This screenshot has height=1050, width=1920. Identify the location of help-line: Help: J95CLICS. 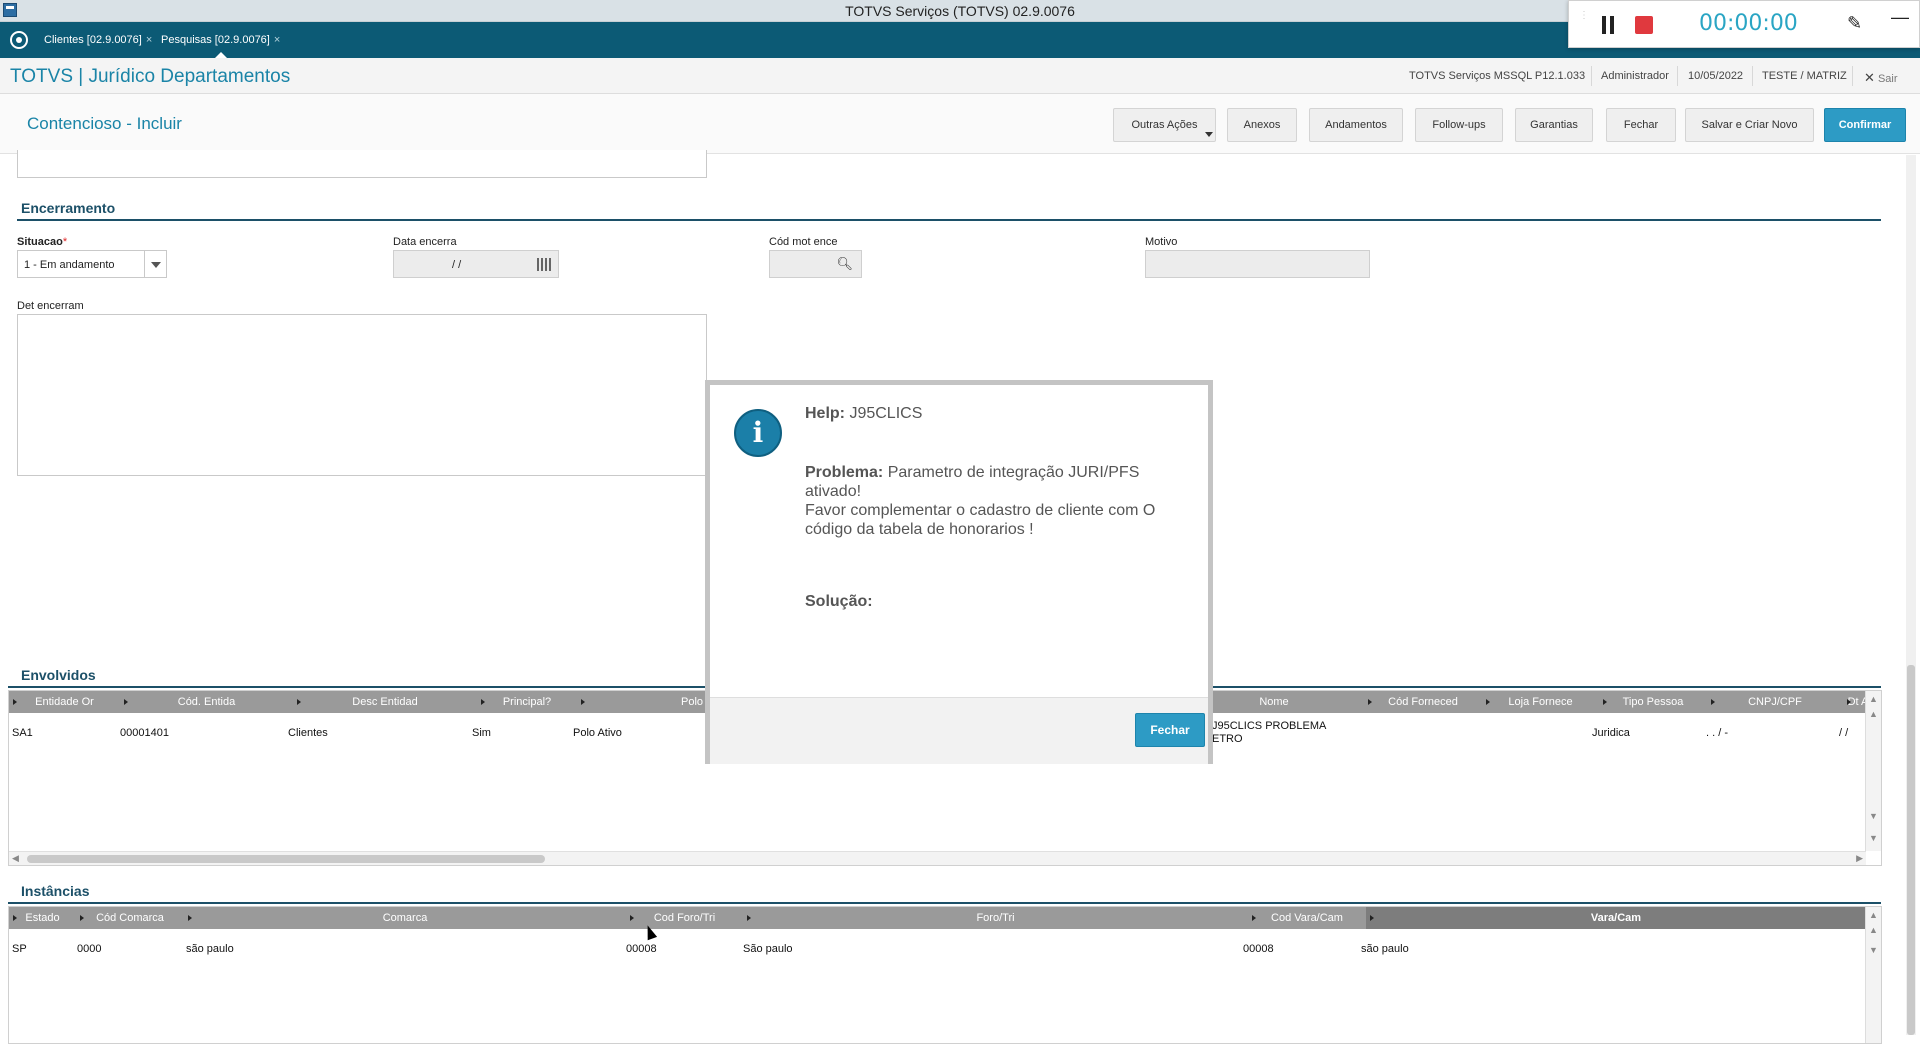
(863, 414).